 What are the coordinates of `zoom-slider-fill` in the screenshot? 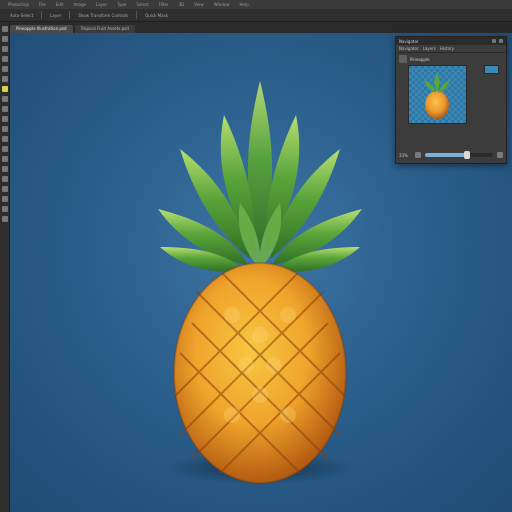 It's located at (446, 155).